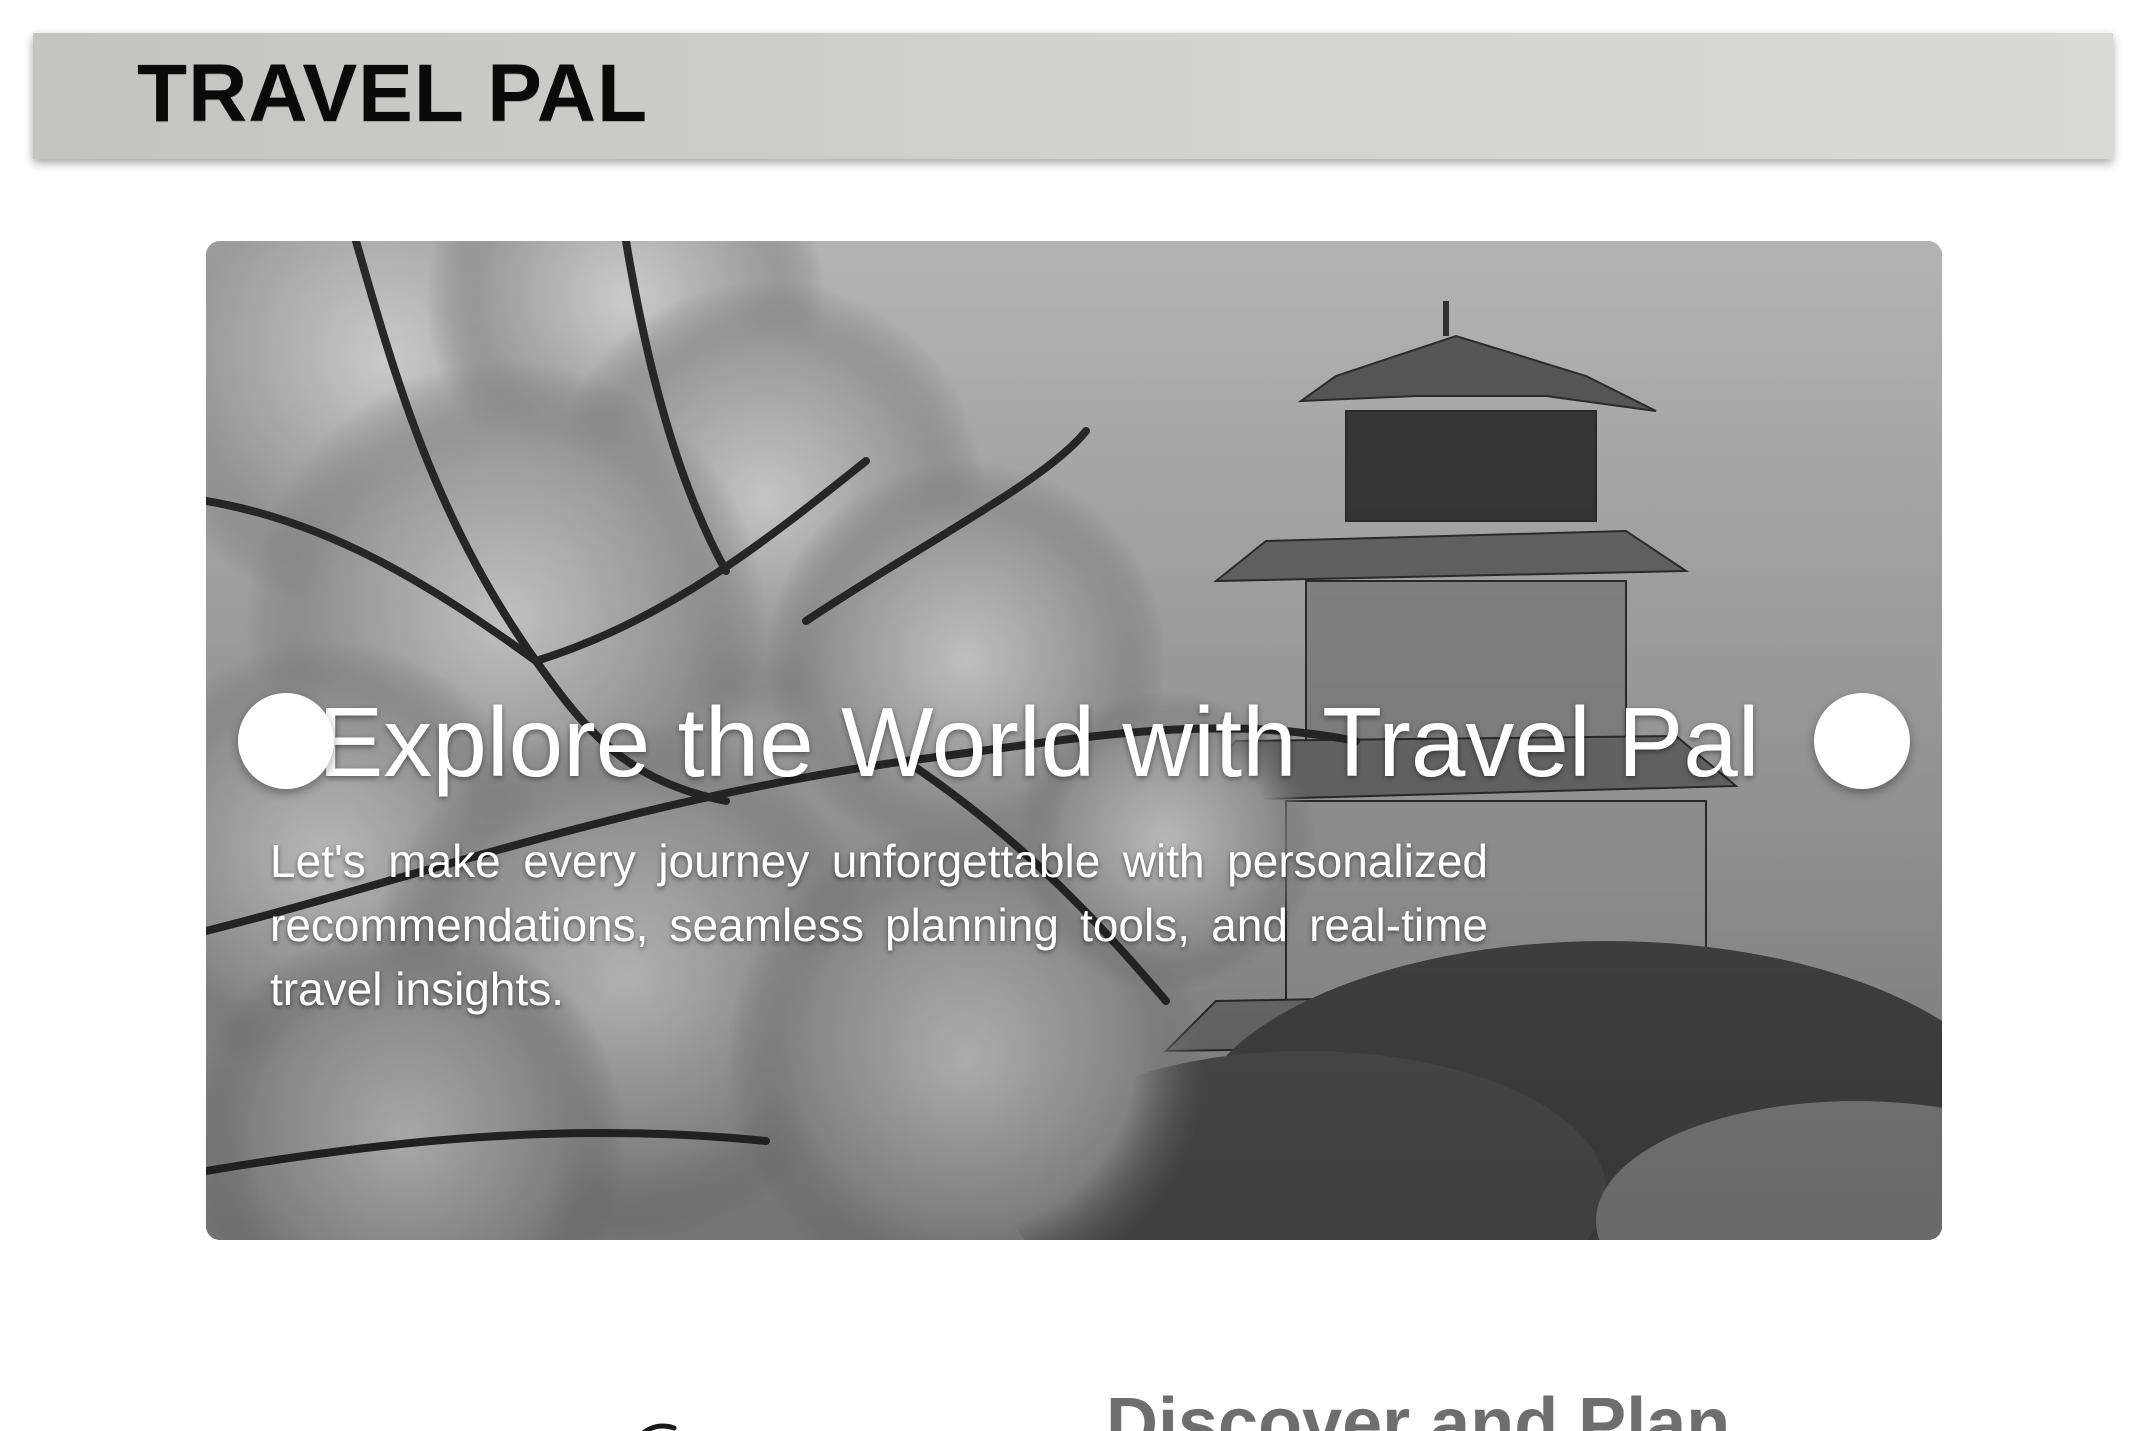  Describe the element at coordinates (659, 1427) in the screenshot. I see `section-illustration` at that location.